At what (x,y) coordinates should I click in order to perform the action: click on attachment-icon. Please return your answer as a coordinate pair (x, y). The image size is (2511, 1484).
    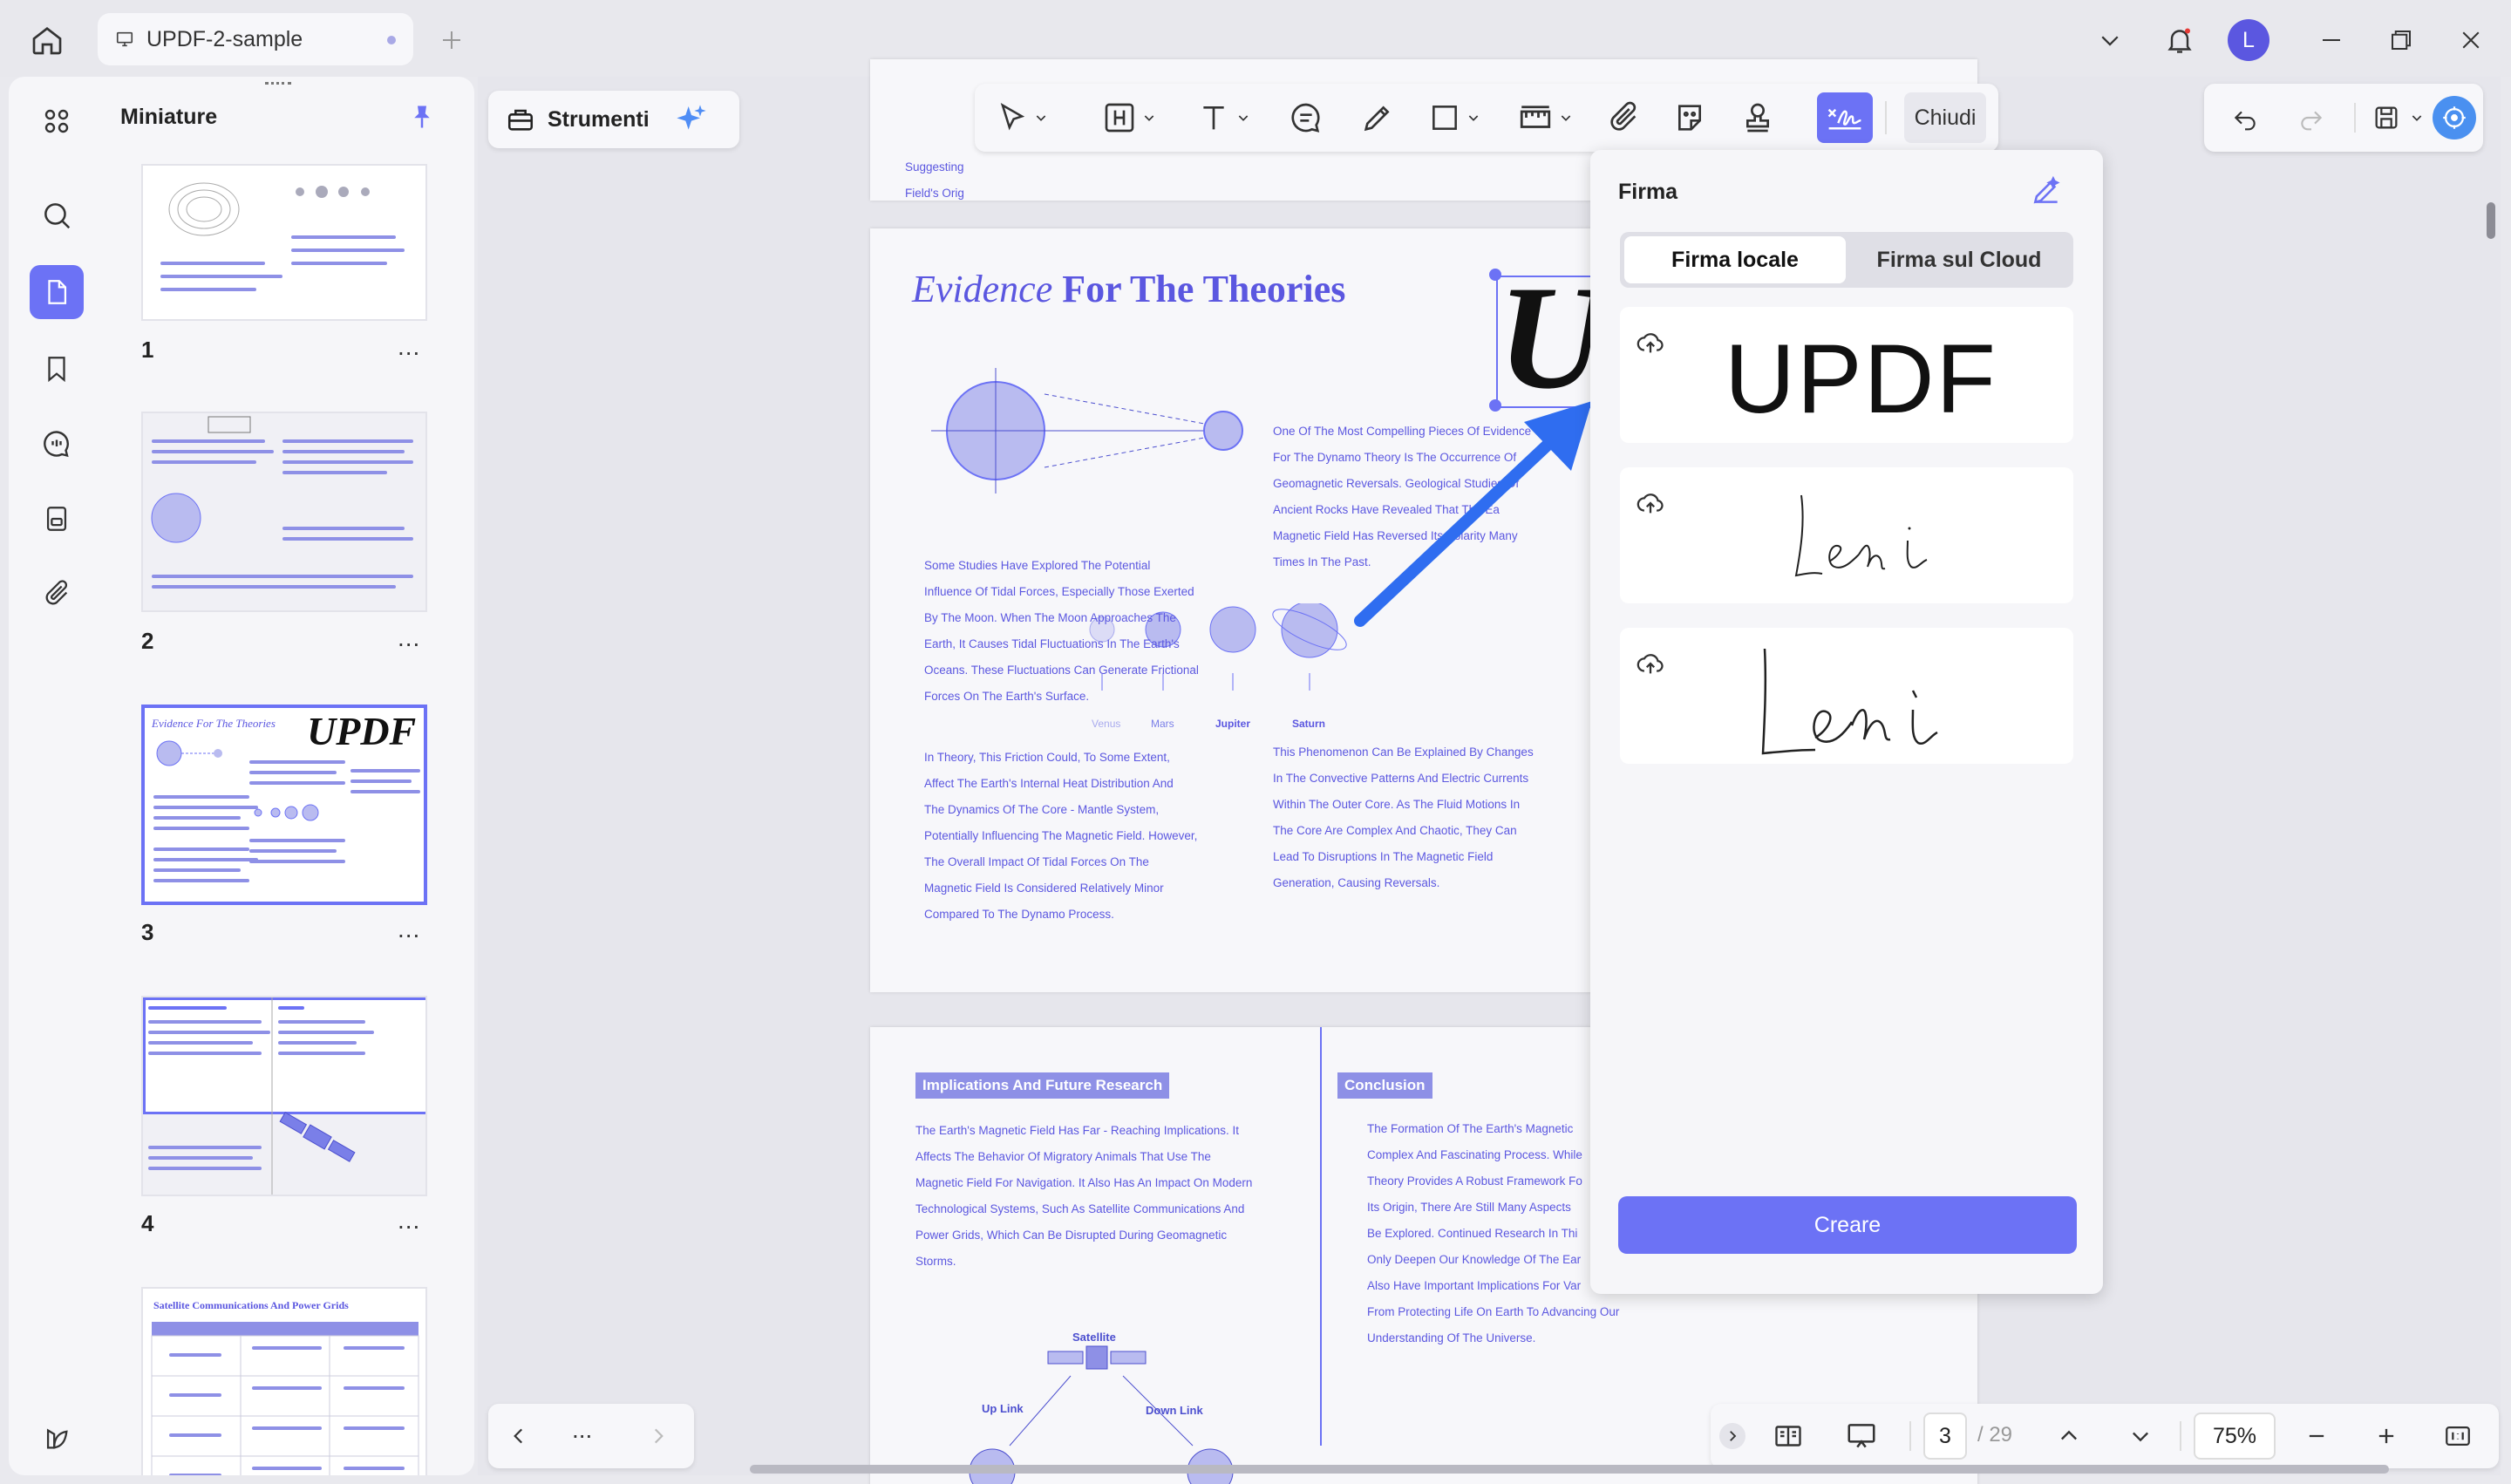
    Looking at the image, I should click on (57, 594).